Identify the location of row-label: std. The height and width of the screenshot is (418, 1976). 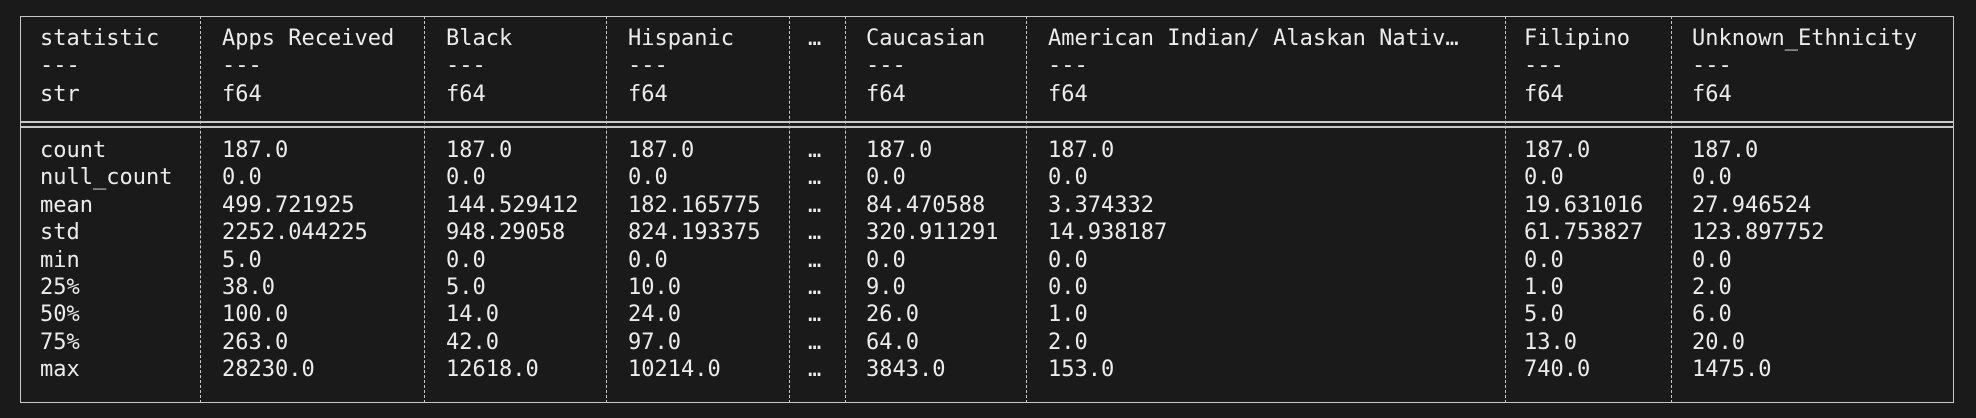
(60, 233).